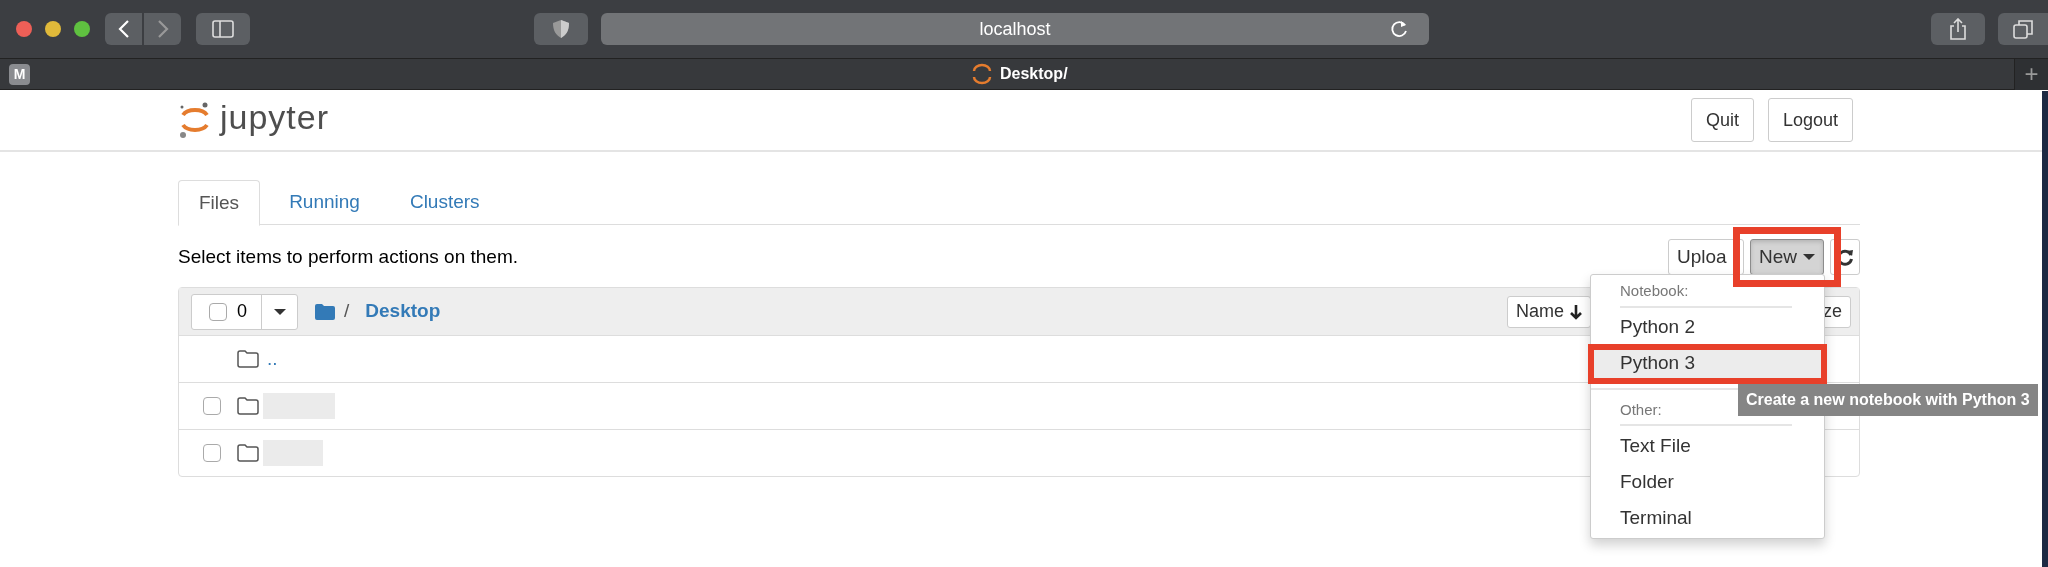  I want to click on privacy-button, so click(561, 29).